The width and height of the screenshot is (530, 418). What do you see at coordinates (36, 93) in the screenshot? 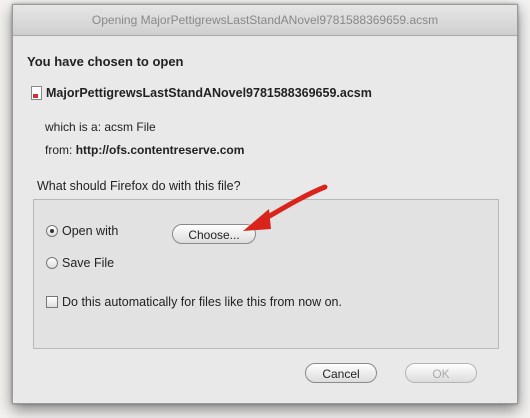
I see `acsm-file-icon` at bounding box center [36, 93].